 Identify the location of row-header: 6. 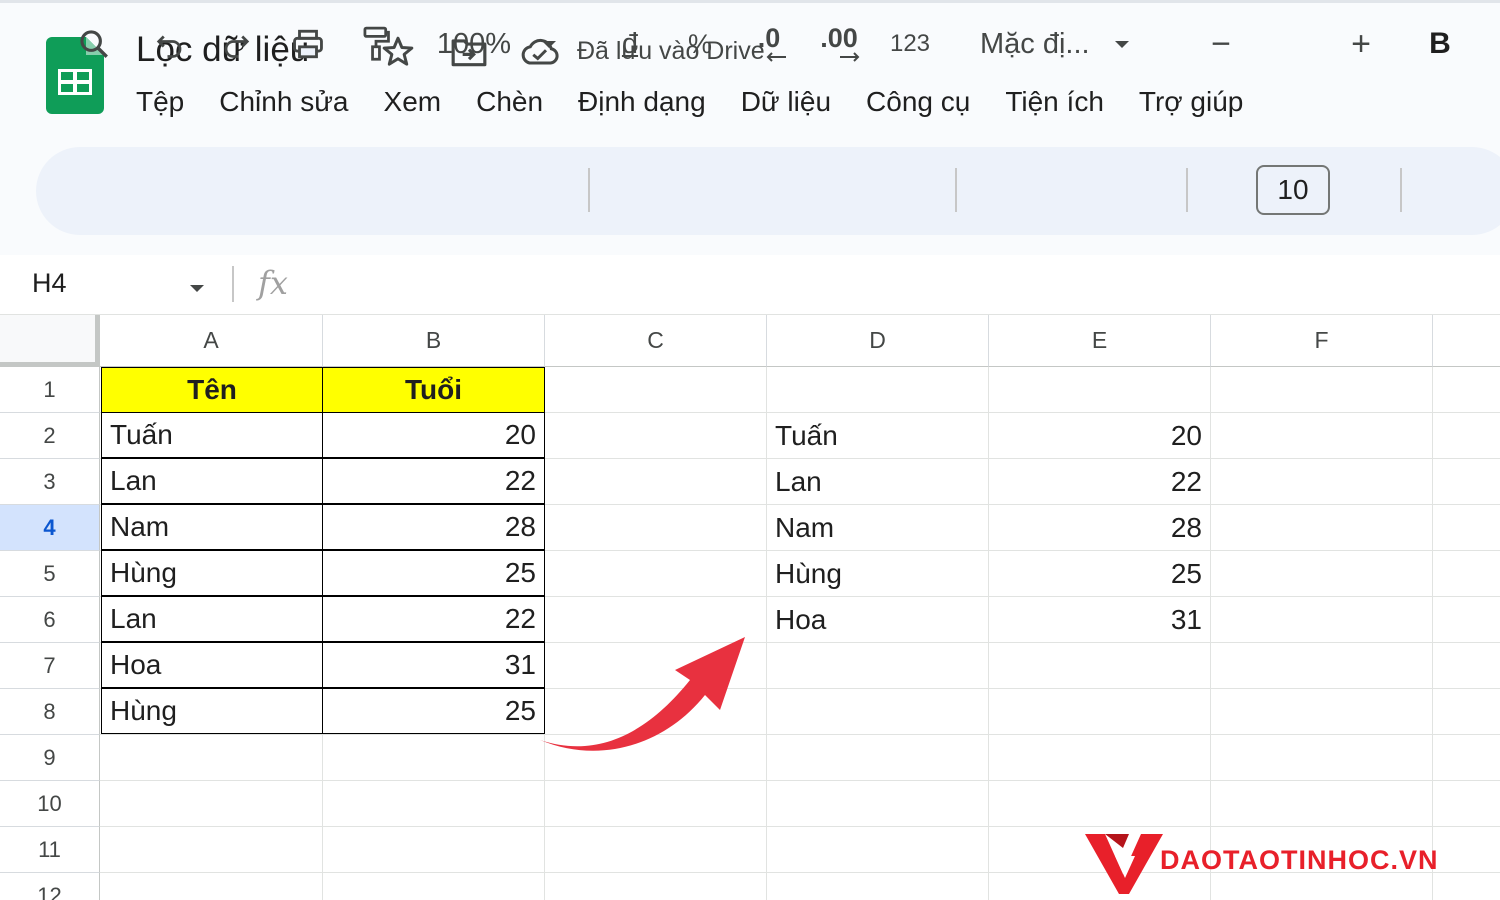
(50, 620).